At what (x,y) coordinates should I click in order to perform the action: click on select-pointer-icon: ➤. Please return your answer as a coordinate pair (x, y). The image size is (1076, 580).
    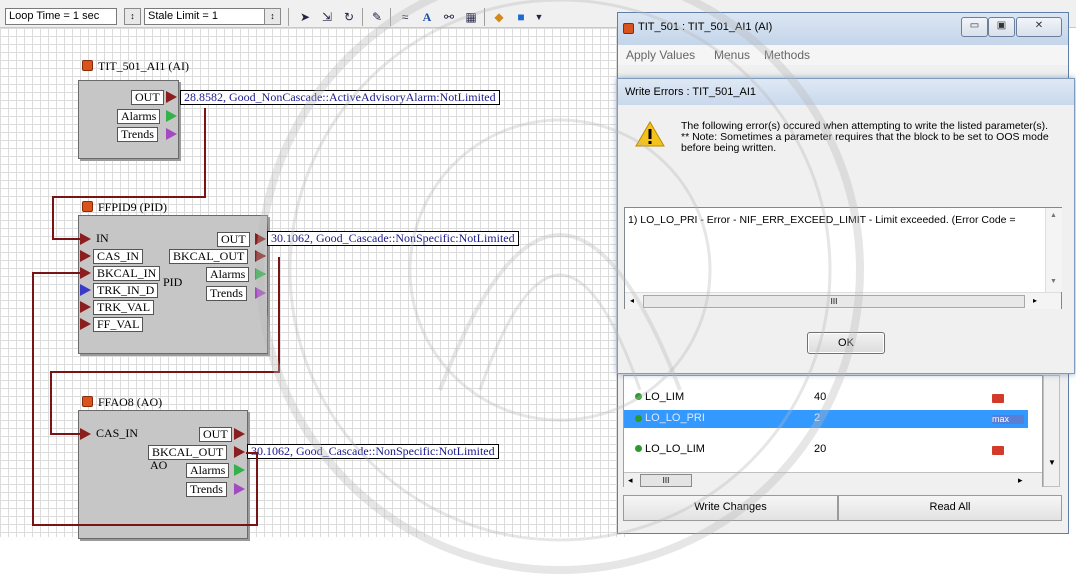
    Looking at the image, I should click on (305, 17).